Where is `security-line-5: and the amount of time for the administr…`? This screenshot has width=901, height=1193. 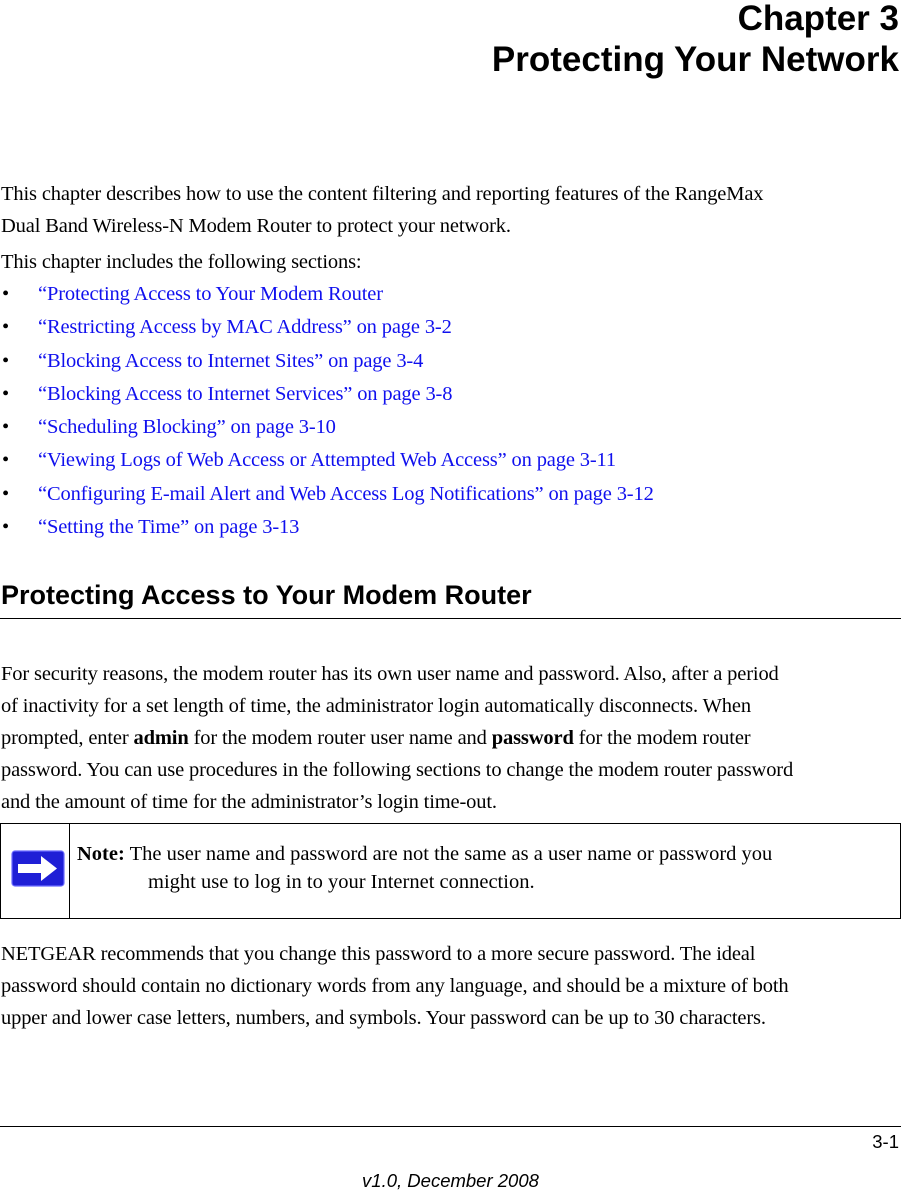 security-line-5: and the amount of time for the administr… is located at coordinates (249, 802).